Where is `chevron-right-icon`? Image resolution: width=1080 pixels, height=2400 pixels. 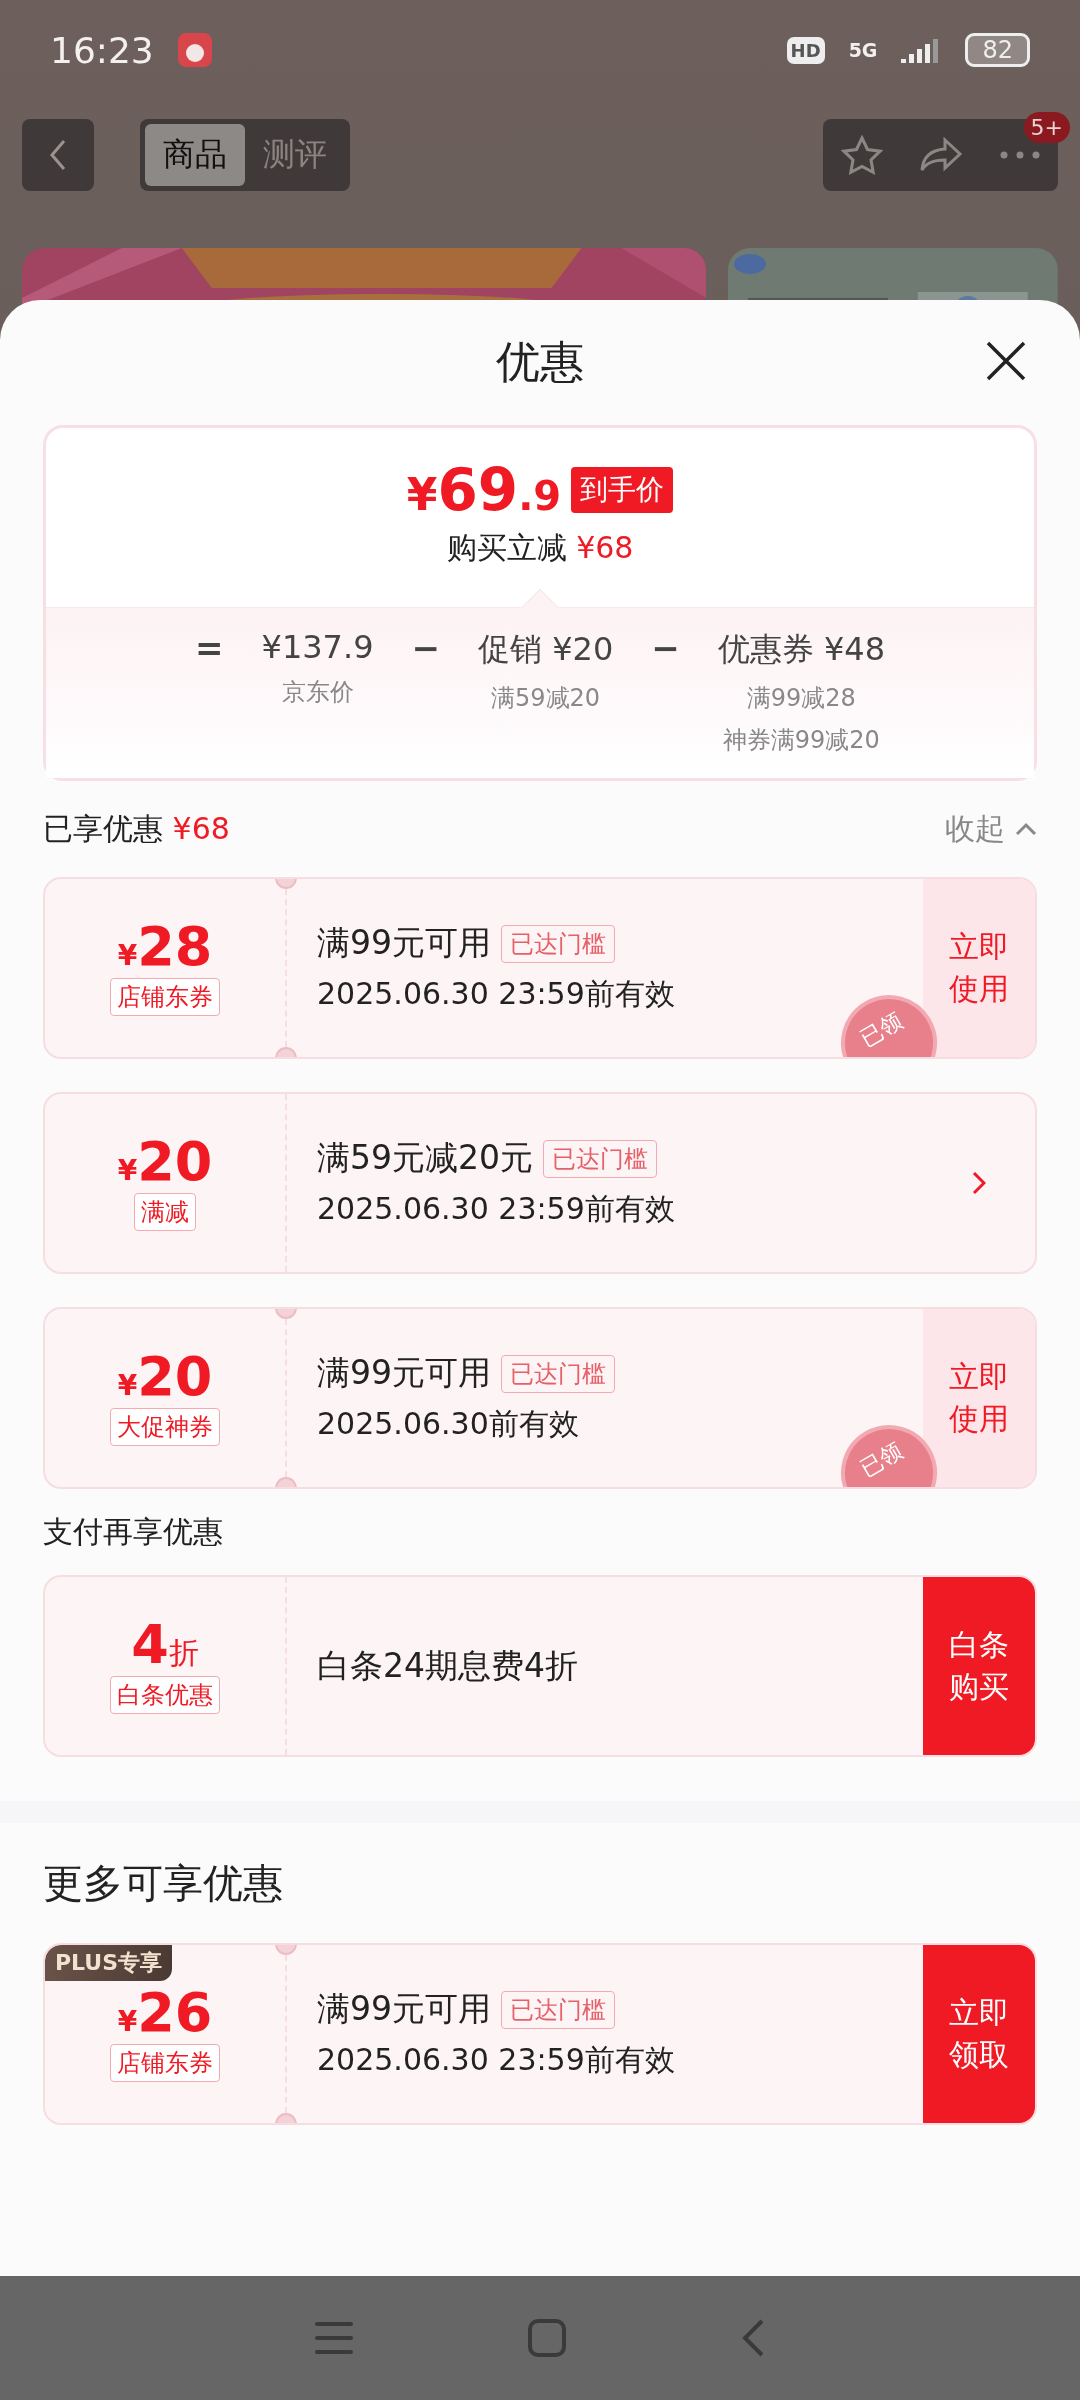
chevron-right-icon is located at coordinates (979, 1183).